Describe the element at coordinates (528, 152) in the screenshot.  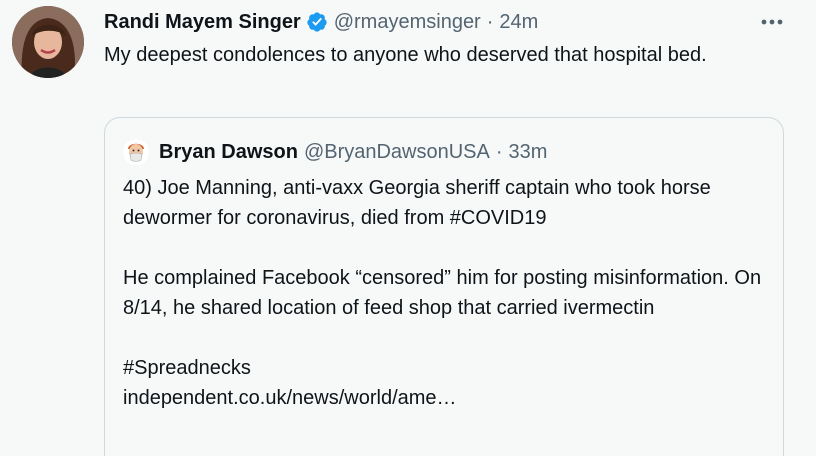
I see `quote-timestamp: 33m` at that location.